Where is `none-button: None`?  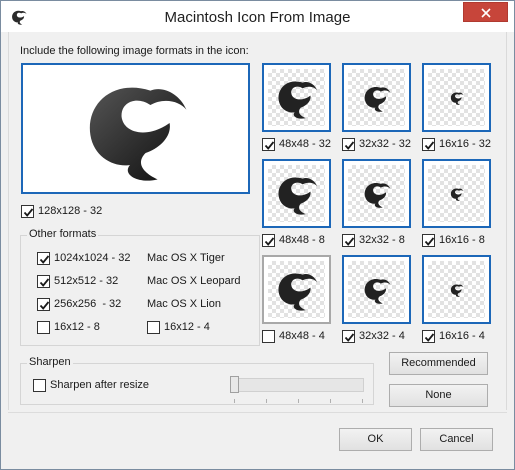 none-button: None is located at coordinates (438, 395).